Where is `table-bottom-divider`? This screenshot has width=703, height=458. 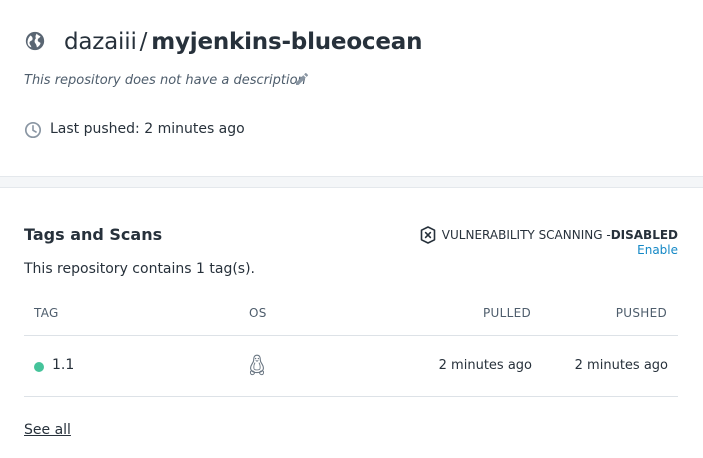 table-bottom-divider is located at coordinates (351, 396).